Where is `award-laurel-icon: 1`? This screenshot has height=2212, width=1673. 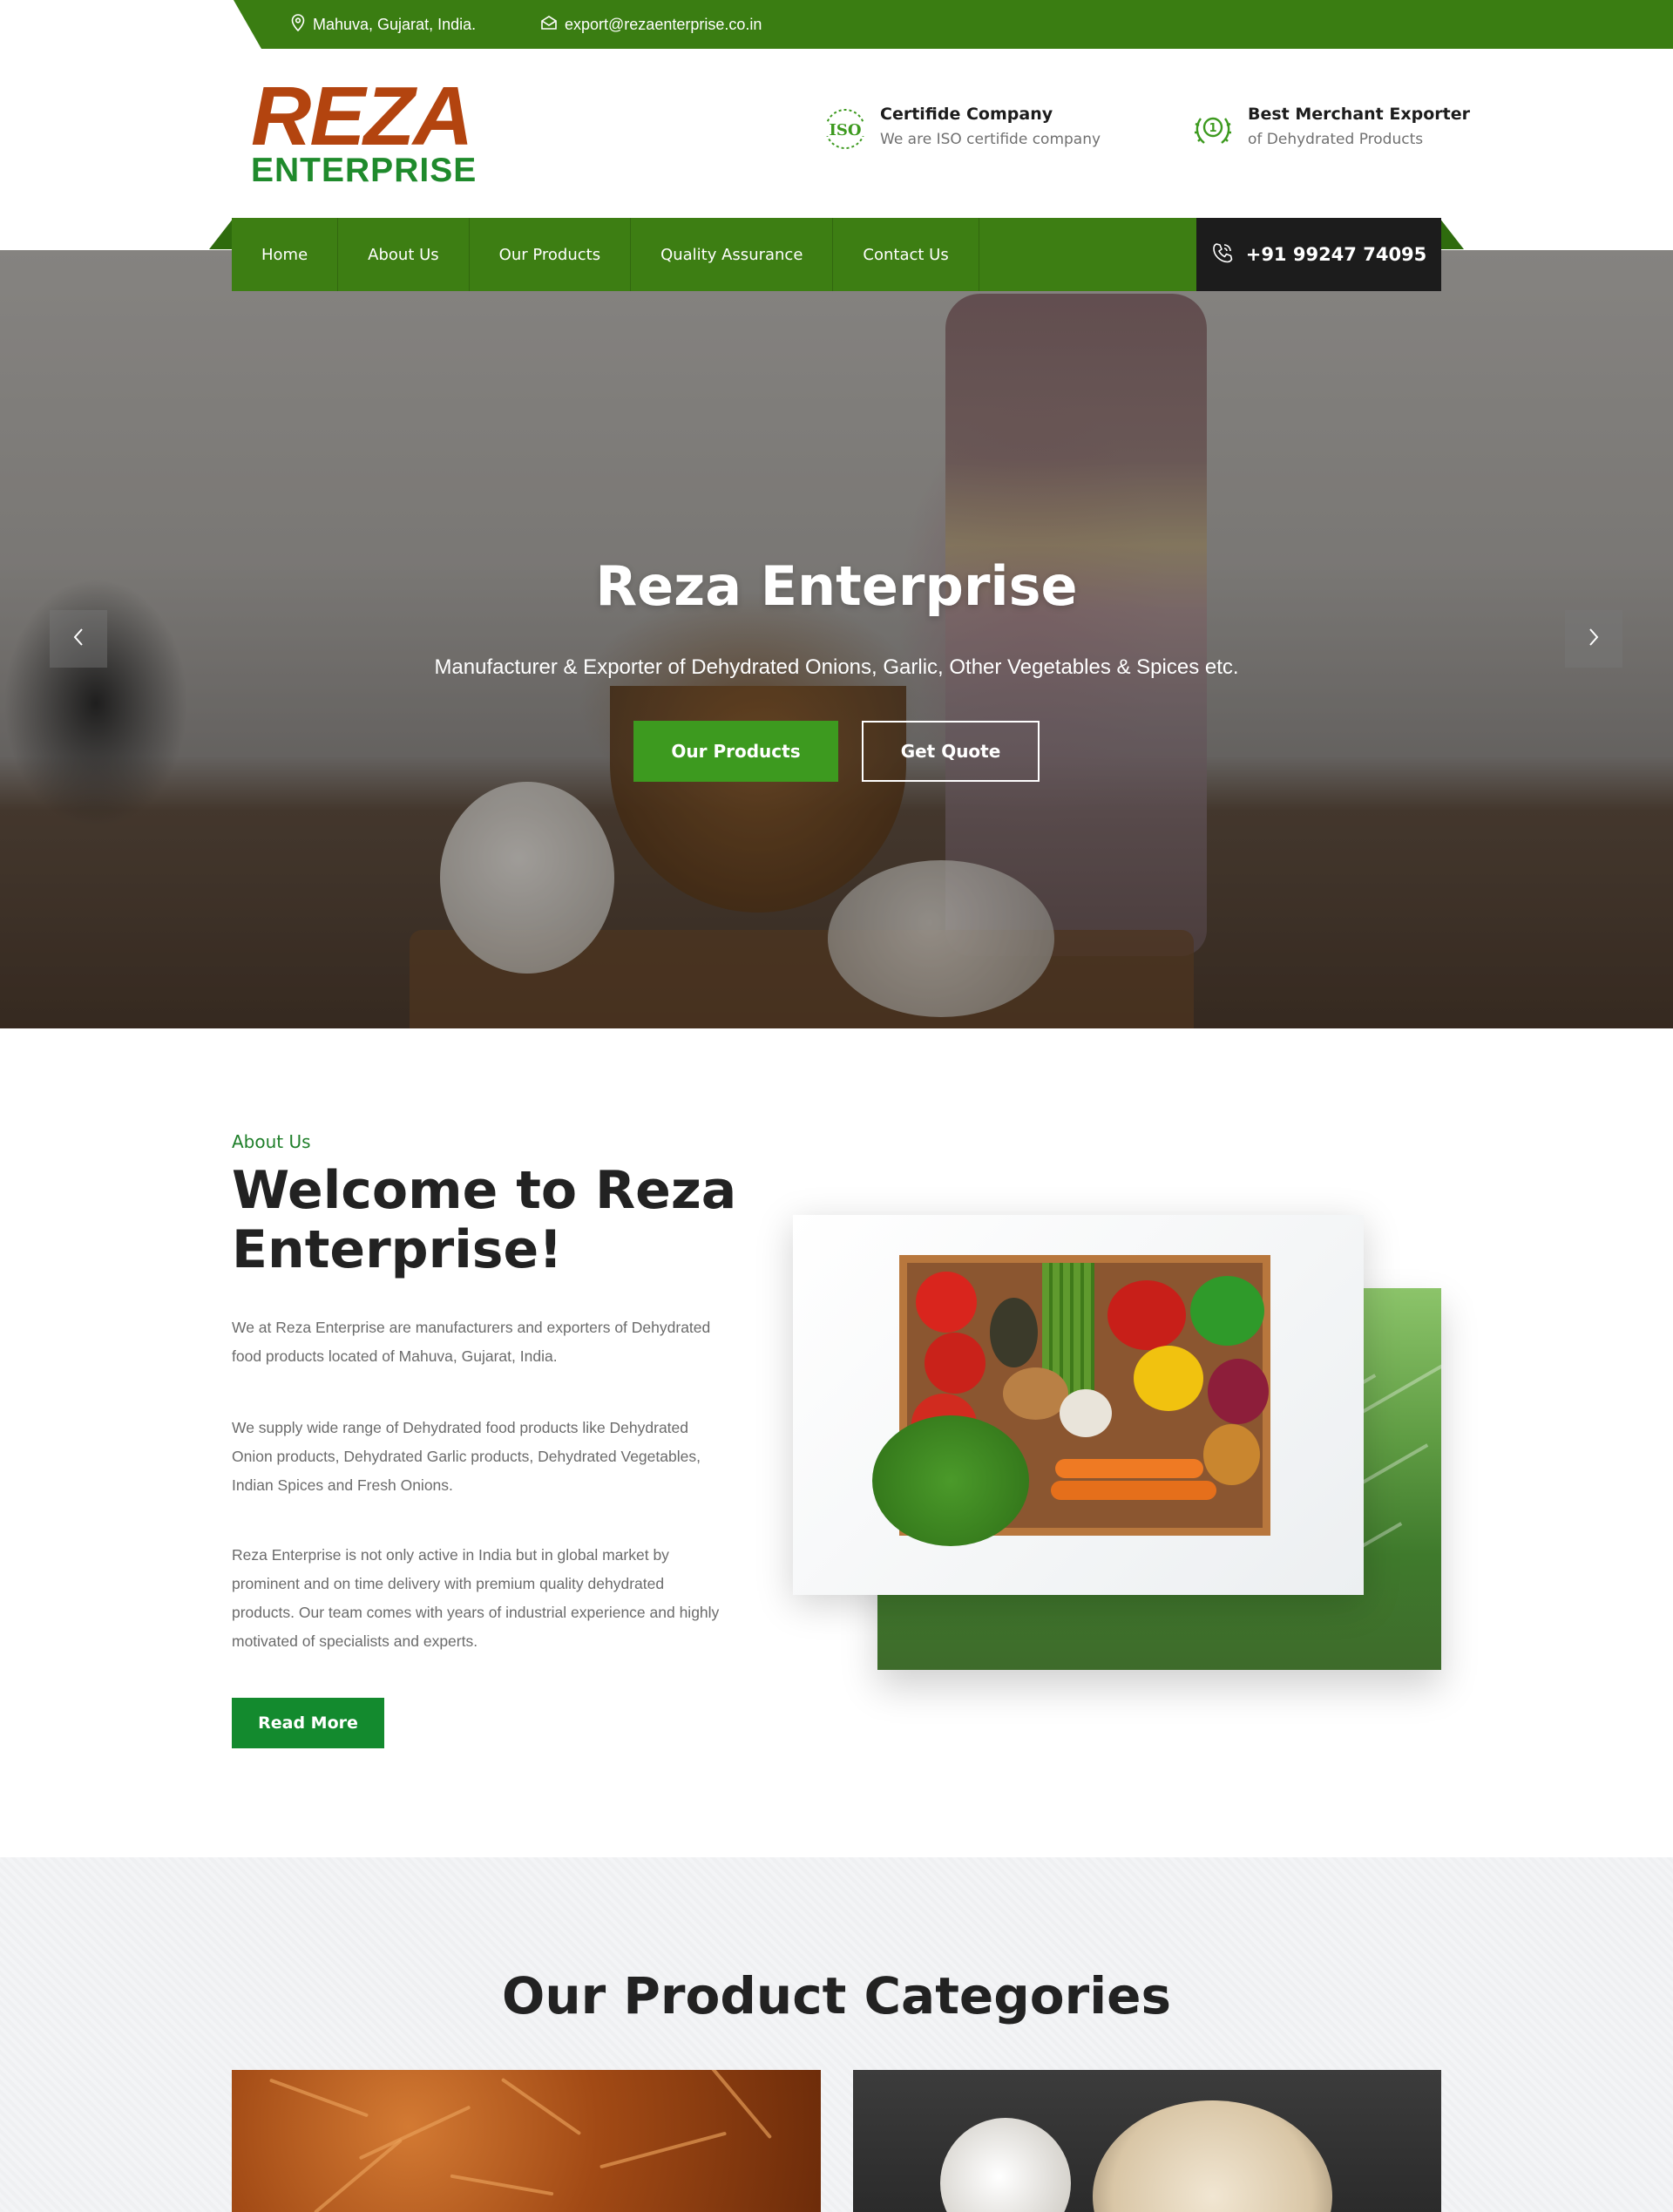
award-laurel-icon: 1 is located at coordinates (1213, 129).